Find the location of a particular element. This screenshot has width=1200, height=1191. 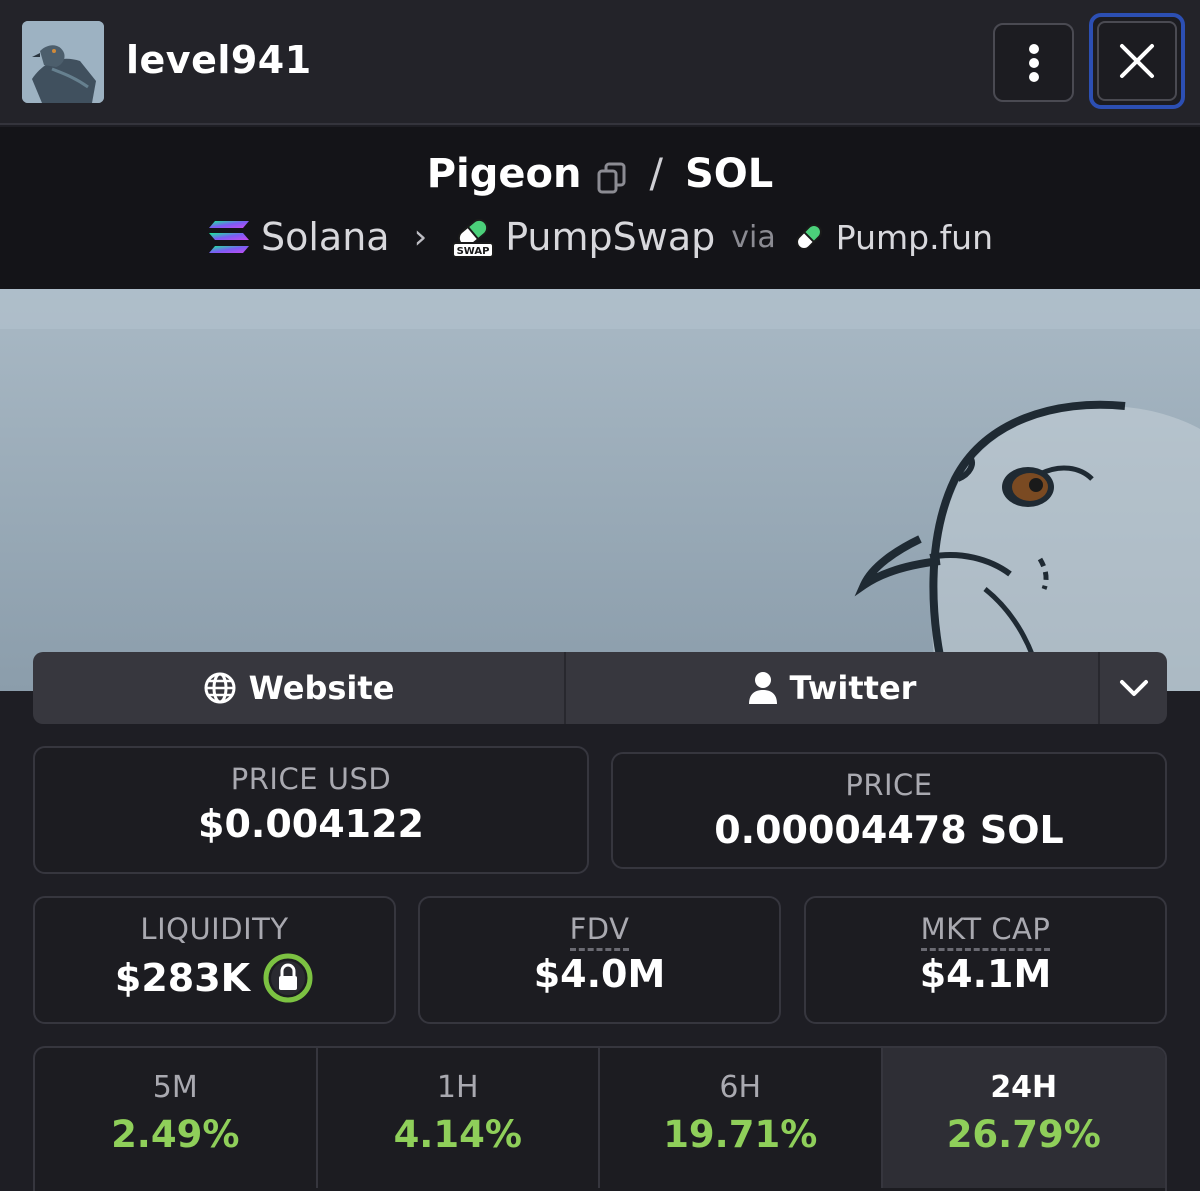

twitter-label: Twitter is located at coordinates (853, 688).